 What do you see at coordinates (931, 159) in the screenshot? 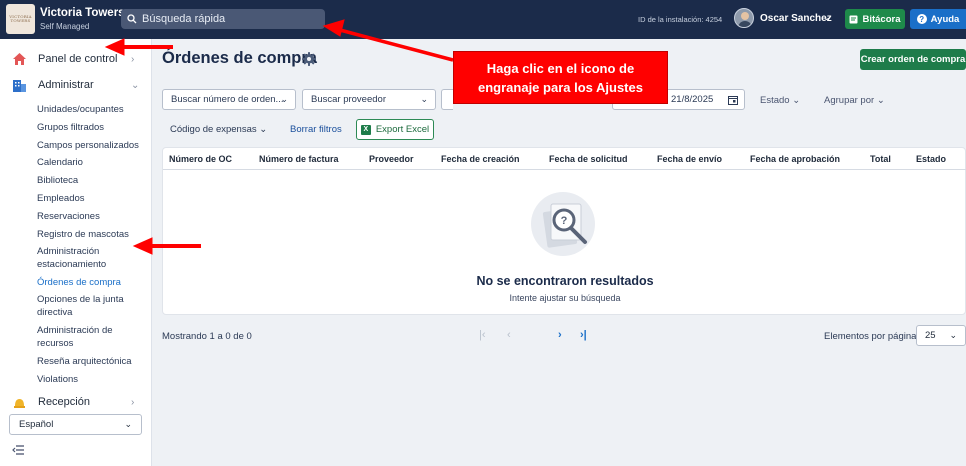
I see `column-header: Estado` at bounding box center [931, 159].